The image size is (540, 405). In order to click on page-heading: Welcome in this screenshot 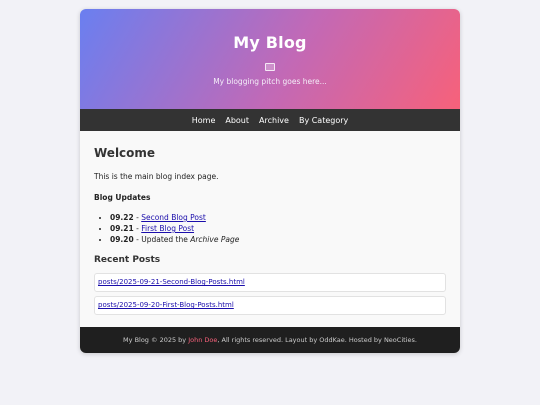, I will do `click(125, 153)`.